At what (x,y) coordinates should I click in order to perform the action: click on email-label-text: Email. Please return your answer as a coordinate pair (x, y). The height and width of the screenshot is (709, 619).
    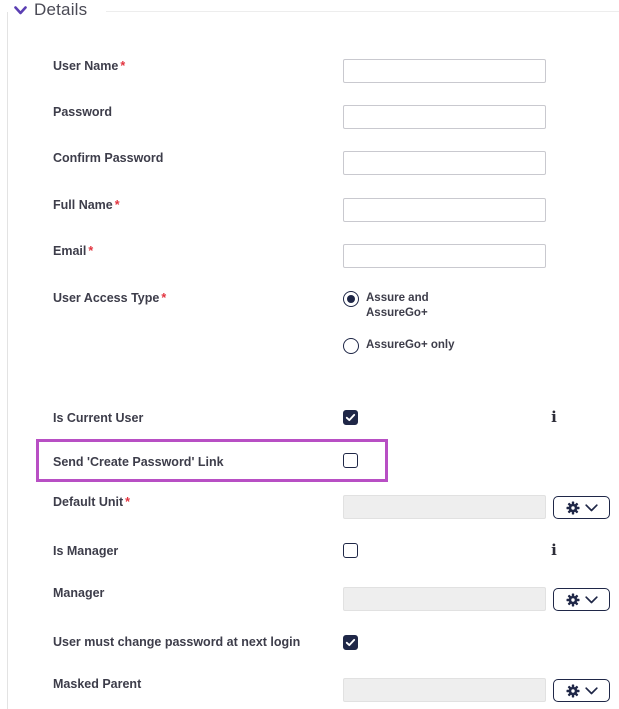
    Looking at the image, I should click on (70, 251).